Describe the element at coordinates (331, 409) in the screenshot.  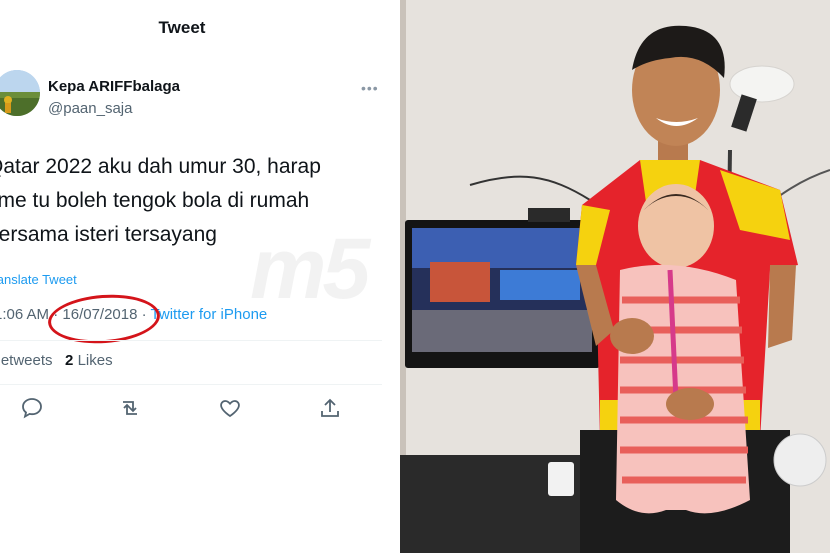
I see `share-icon` at that location.